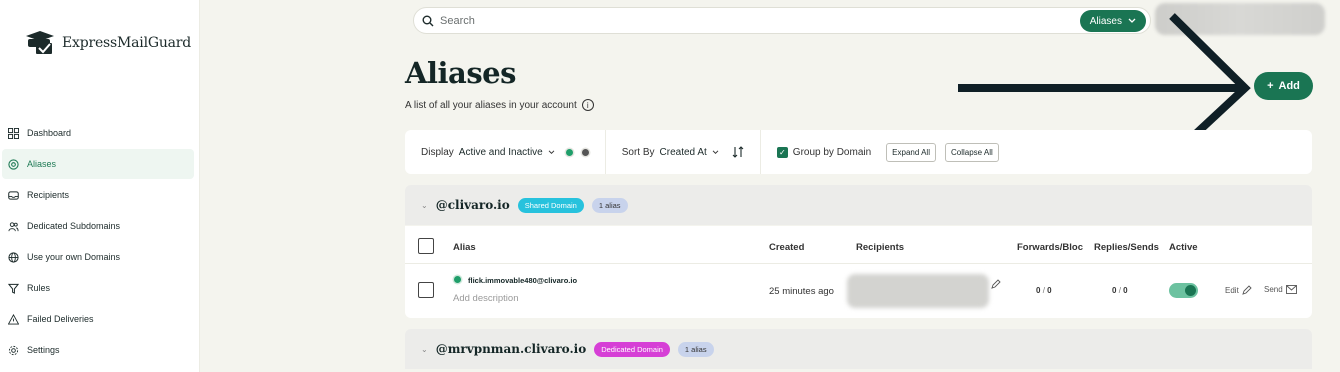  Describe the element at coordinates (13, 164) in the screenshot. I see `at-icon` at that location.